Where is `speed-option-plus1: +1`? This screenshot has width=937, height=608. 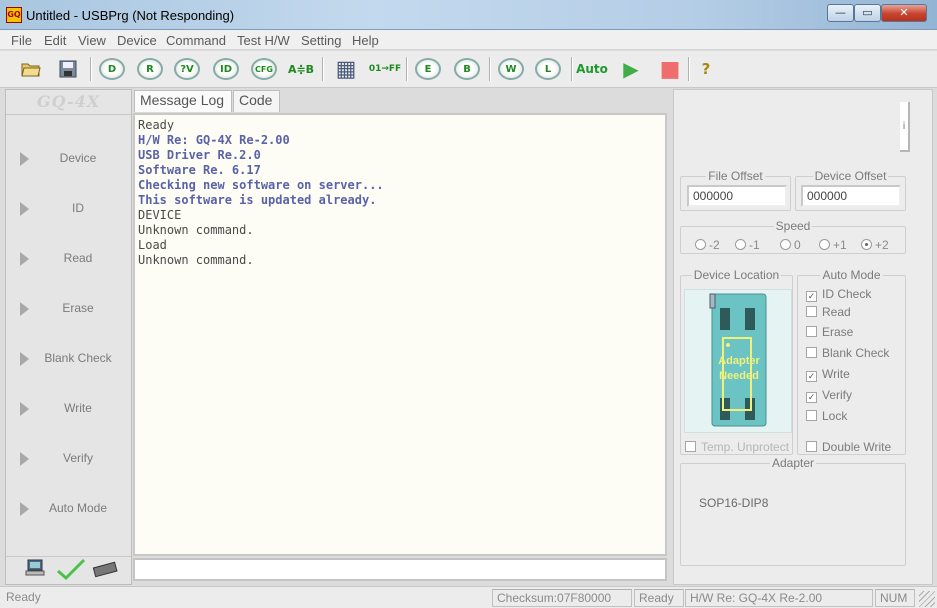
speed-option-plus1: +1 is located at coordinates (833, 245).